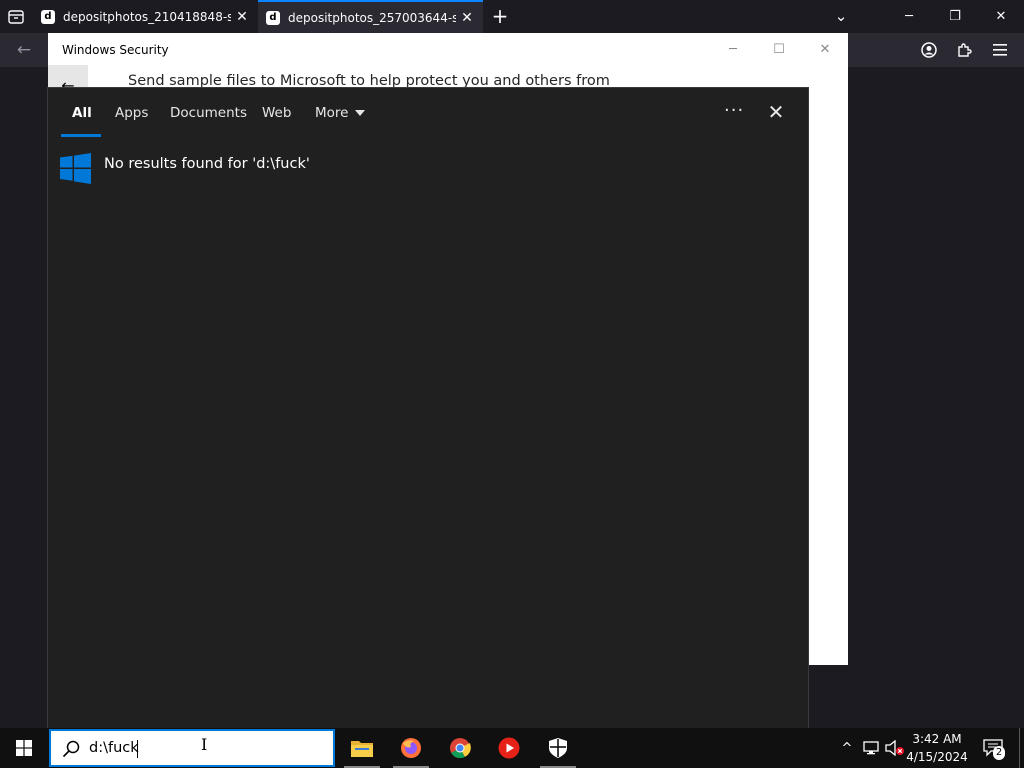 Image resolution: width=1024 pixels, height=768 pixels. Describe the element at coordinates (776, 112) in the screenshot. I see `close-icon: ✕` at that location.